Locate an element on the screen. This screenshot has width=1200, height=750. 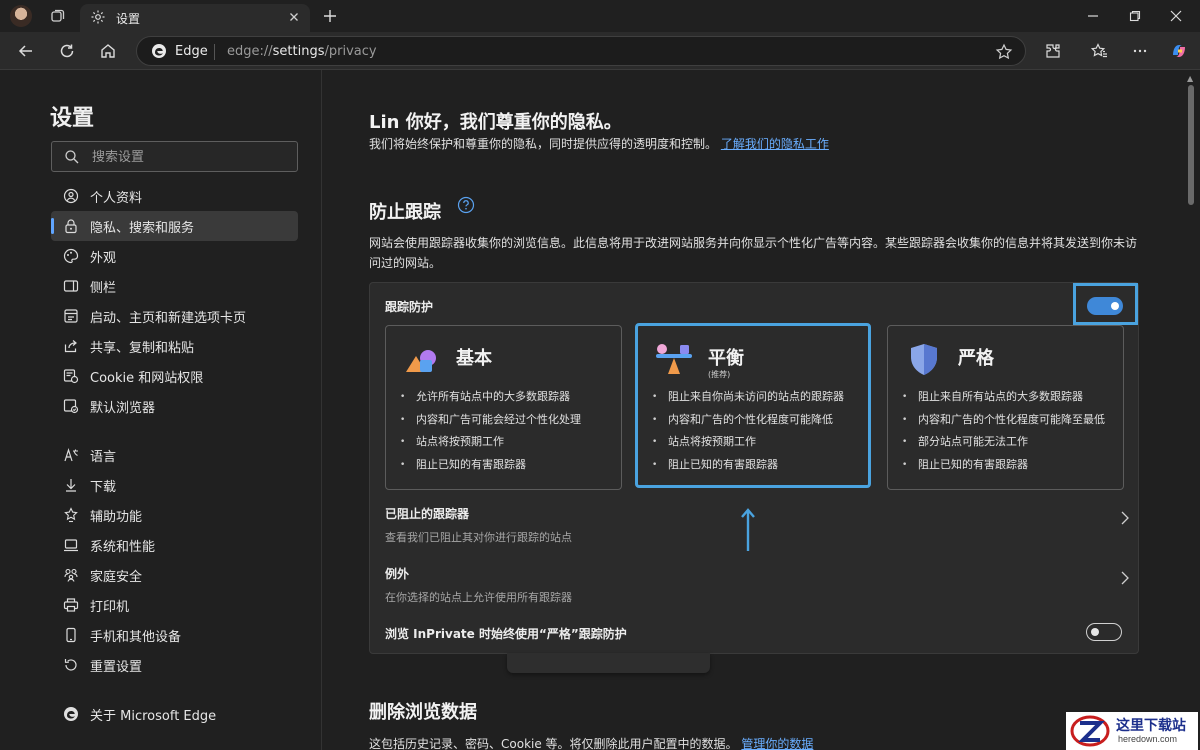
sidebar-item-family: 家庭安全 is located at coordinates (174, 575).